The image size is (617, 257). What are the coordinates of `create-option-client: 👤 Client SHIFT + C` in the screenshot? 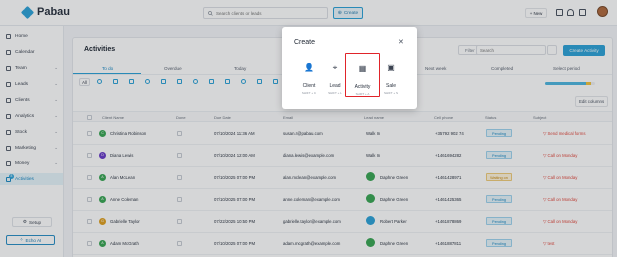 It's located at (309, 75).